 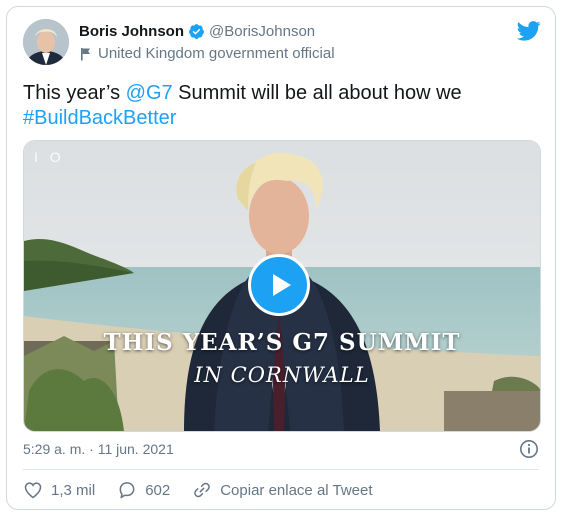 What do you see at coordinates (296, 490) in the screenshot?
I see `copy-link-label: Copiar enlace al Tweet` at bounding box center [296, 490].